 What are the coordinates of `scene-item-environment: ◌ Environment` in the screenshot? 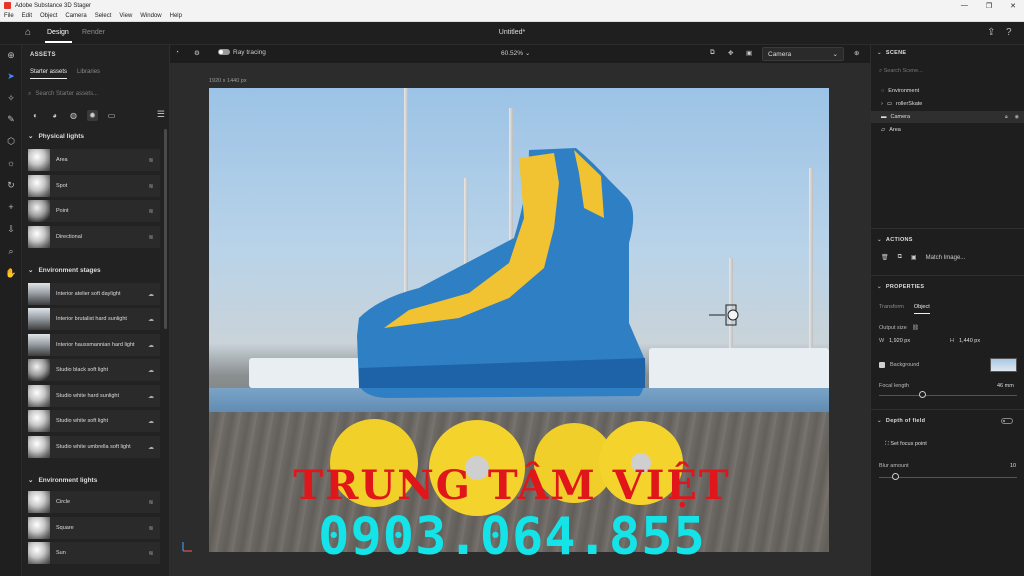 It's located at (947, 91).